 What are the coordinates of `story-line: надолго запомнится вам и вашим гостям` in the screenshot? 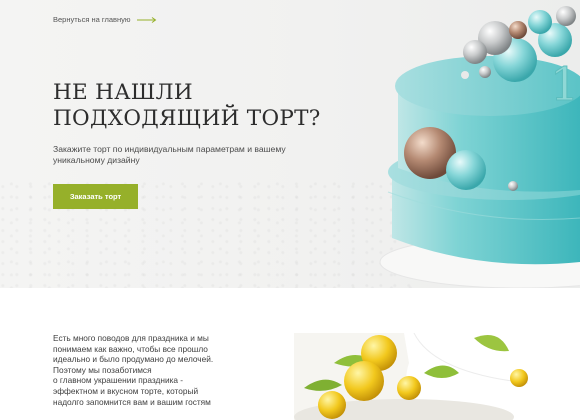 It's located at (132, 401).